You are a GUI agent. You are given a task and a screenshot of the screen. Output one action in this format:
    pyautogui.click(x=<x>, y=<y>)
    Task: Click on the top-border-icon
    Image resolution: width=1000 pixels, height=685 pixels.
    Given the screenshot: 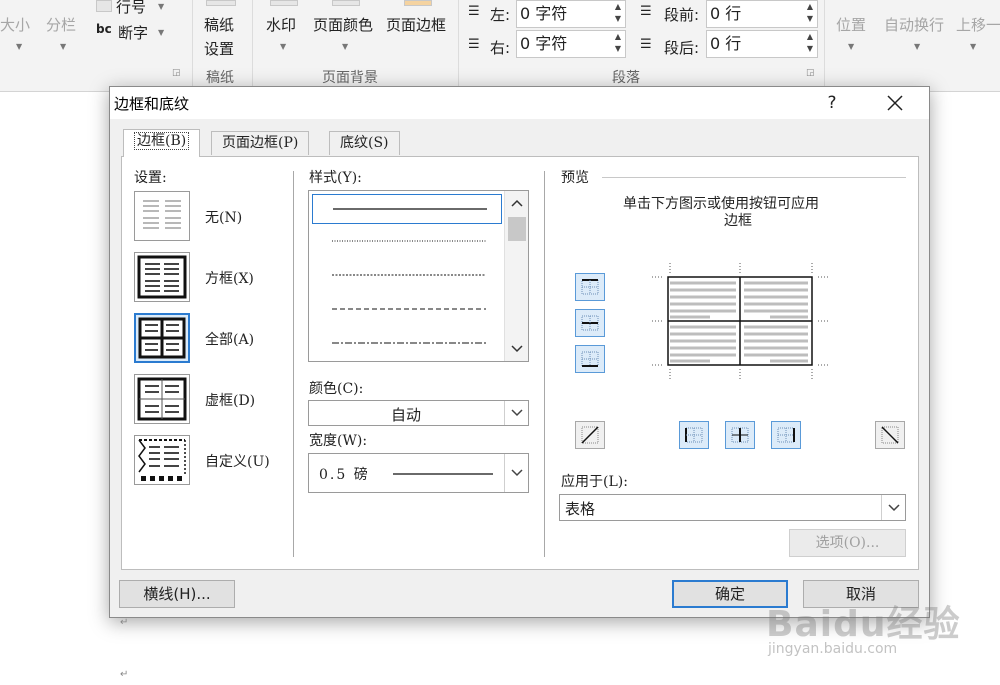 What is the action you would take?
    pyautogui.click(x=590, y=287)
    